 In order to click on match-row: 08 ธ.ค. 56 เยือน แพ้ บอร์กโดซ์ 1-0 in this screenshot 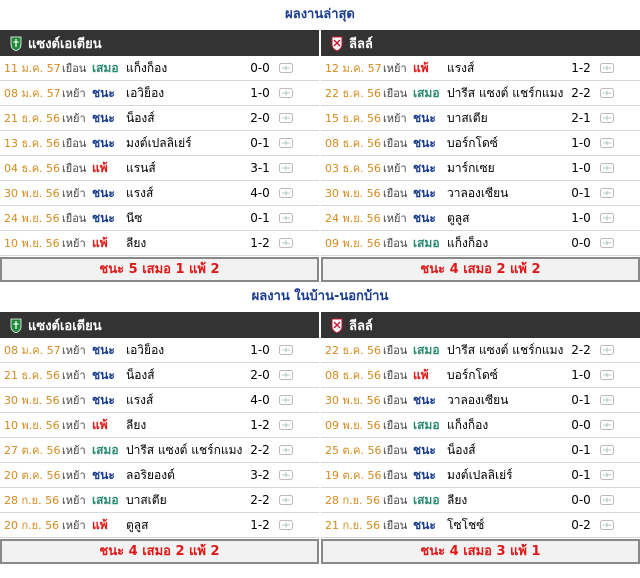, I will do `click(480, 375)`.